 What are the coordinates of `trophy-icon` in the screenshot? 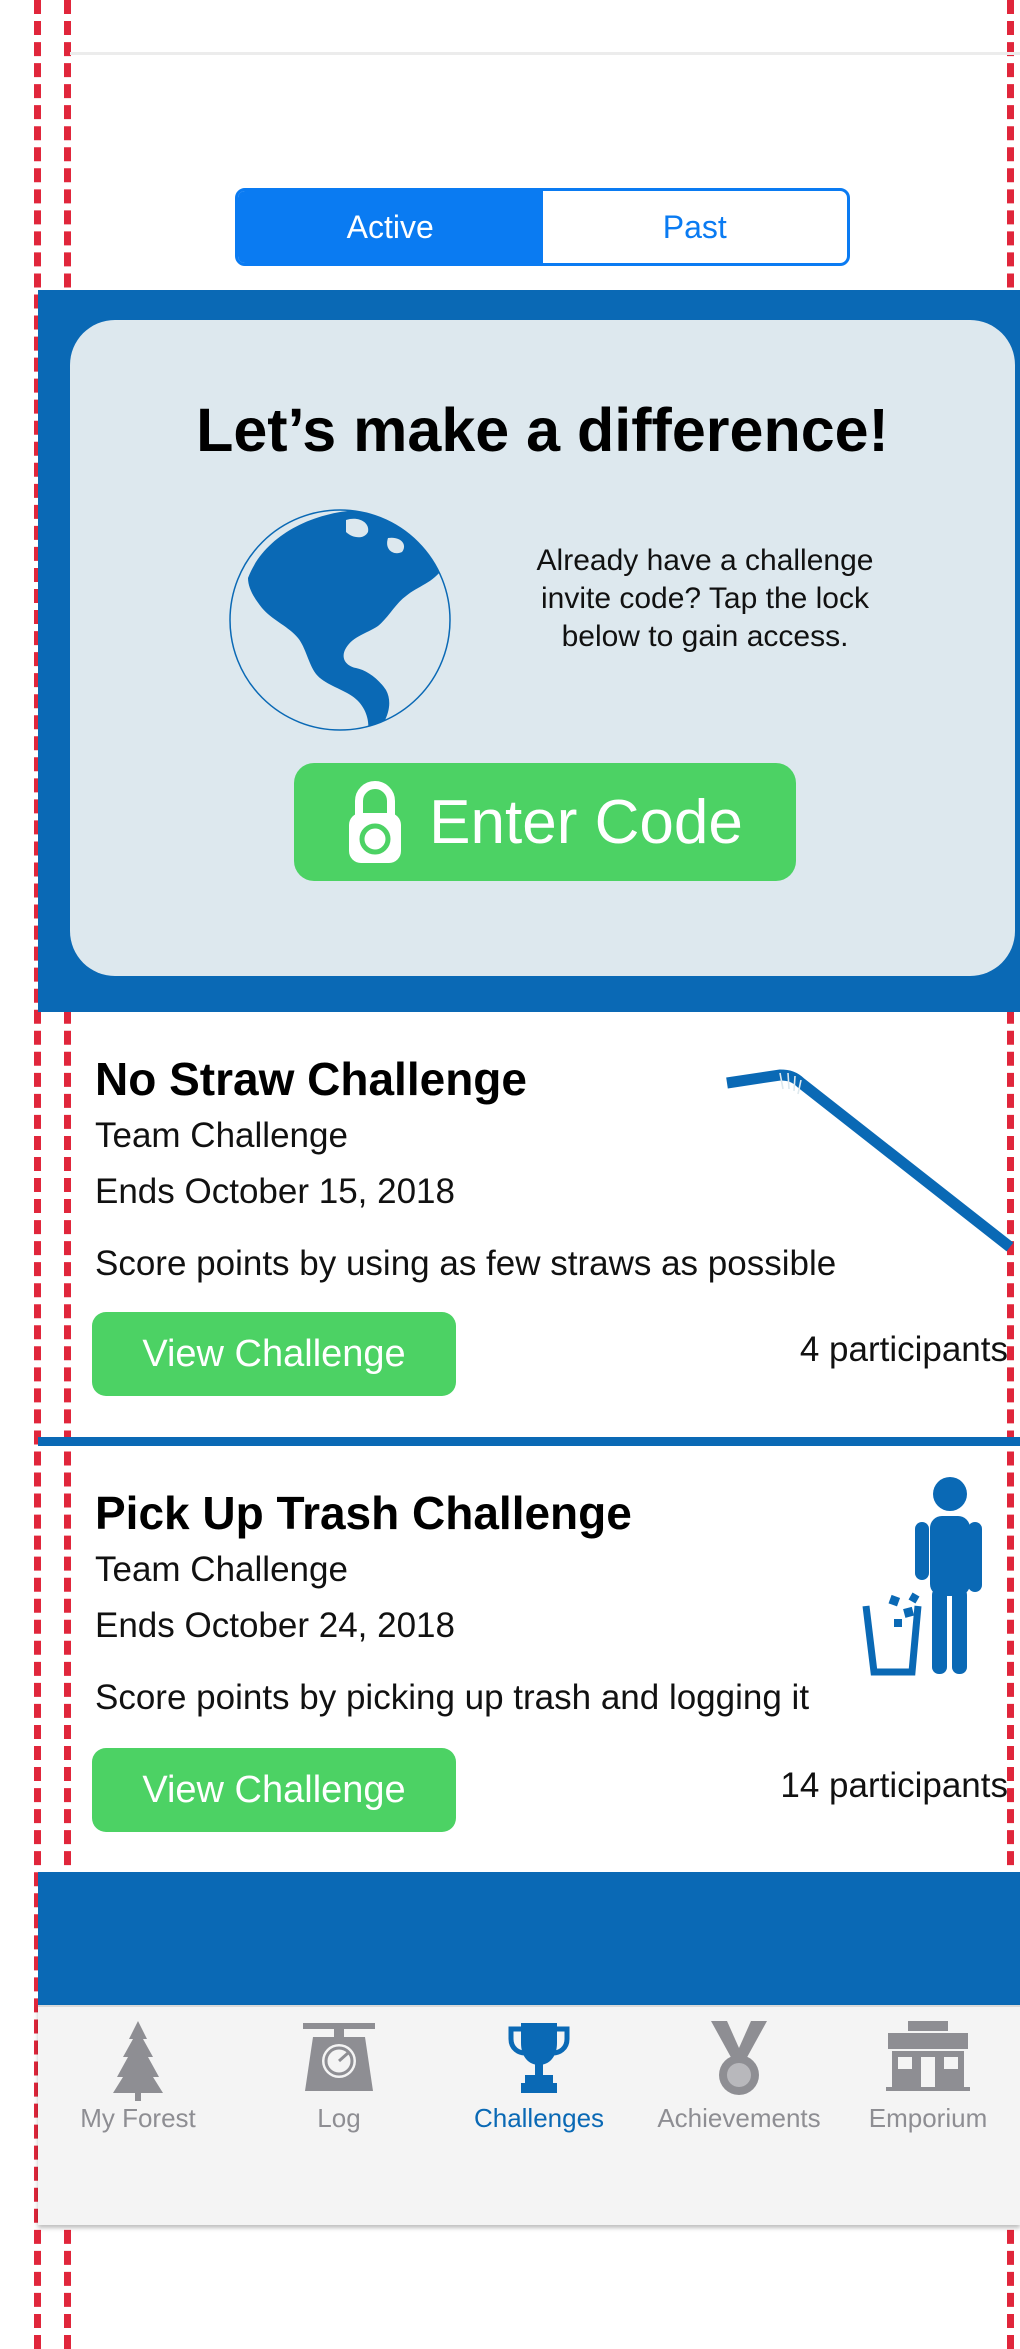 It's located at (539, 2058).